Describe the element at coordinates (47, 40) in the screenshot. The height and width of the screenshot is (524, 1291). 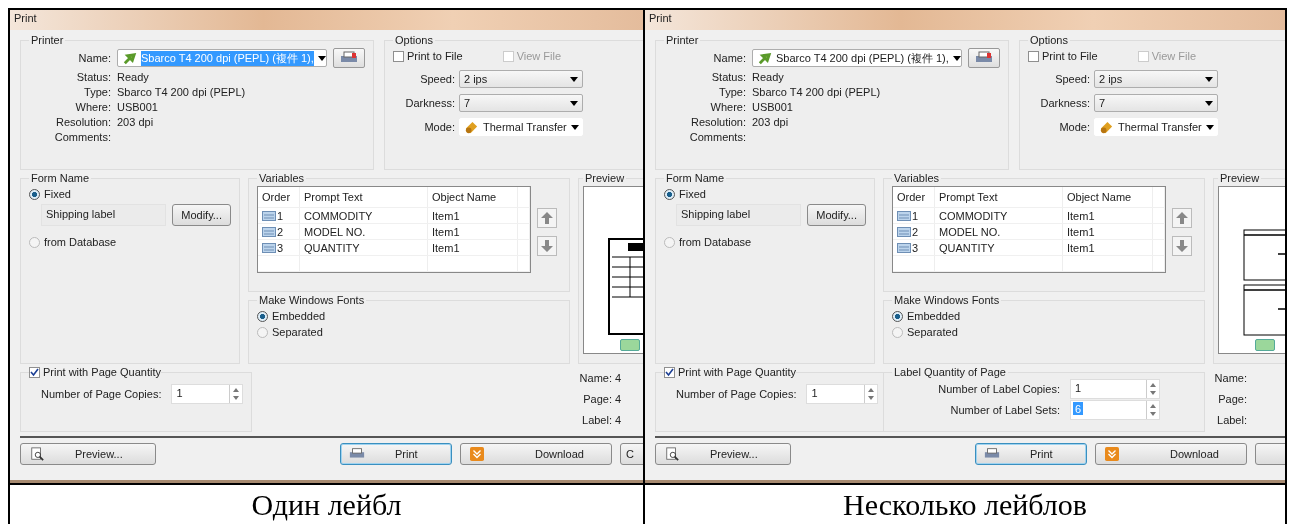
I see `group-title: Printer` at that location.